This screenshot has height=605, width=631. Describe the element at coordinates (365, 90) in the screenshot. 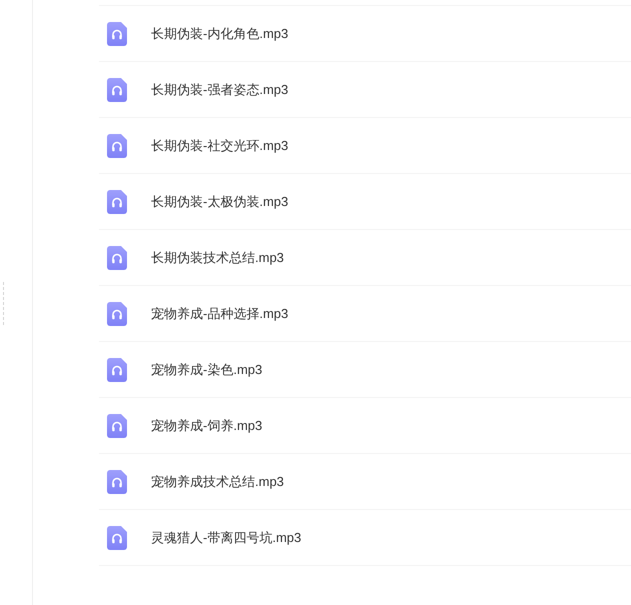

I see `file-row: 长期伪装-强者姿态.mp3` at that location.